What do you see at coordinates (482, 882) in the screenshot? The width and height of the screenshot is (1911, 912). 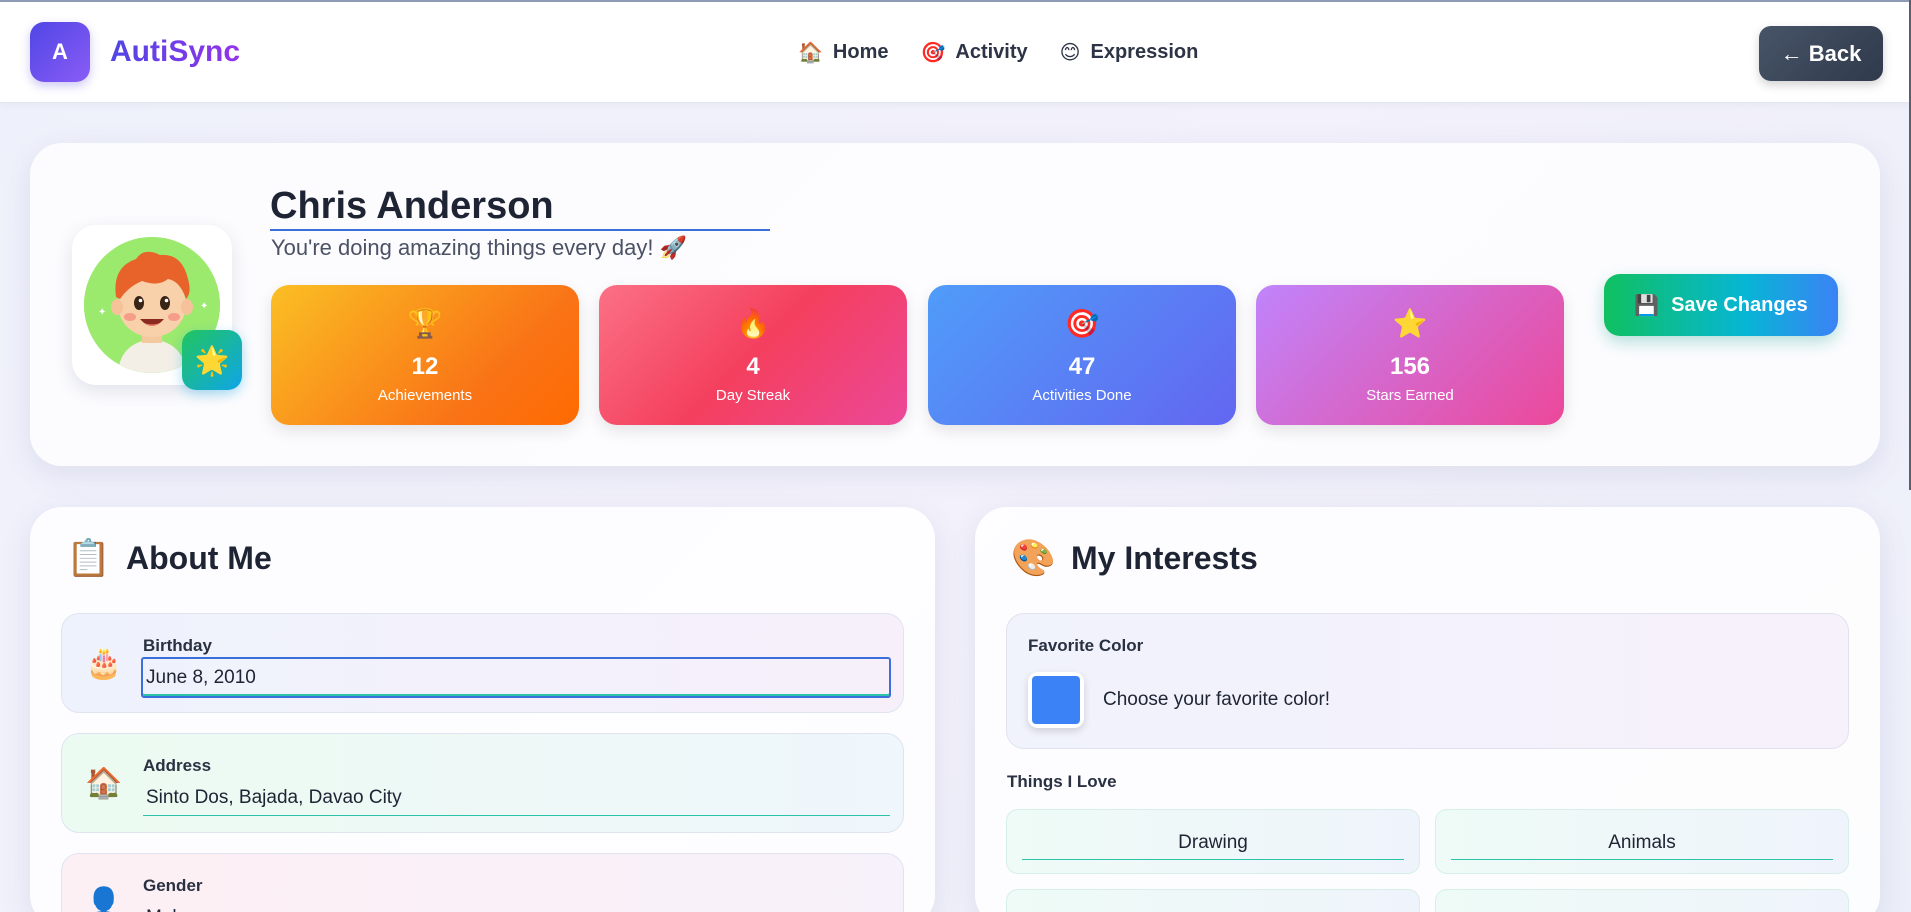 I see `gender-field: 👤 Gender` at bounding box center [482, 882].